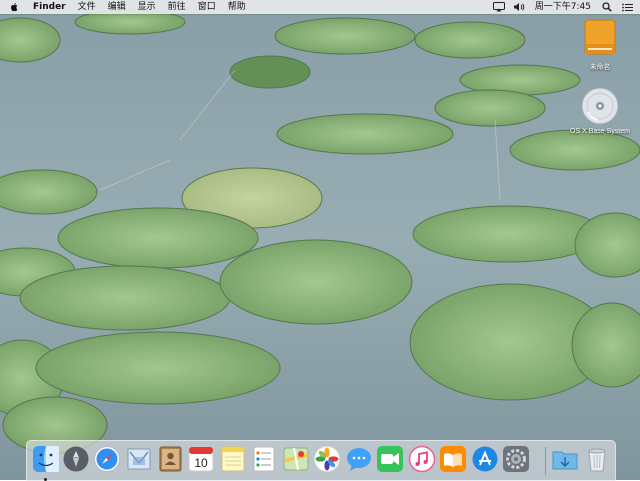 The width and height of the screenshot is (640, 481). What do you see at coordinates (627, 7) in the screenshot?
I see `notification-center-icon` at bounding box center [627, 7].